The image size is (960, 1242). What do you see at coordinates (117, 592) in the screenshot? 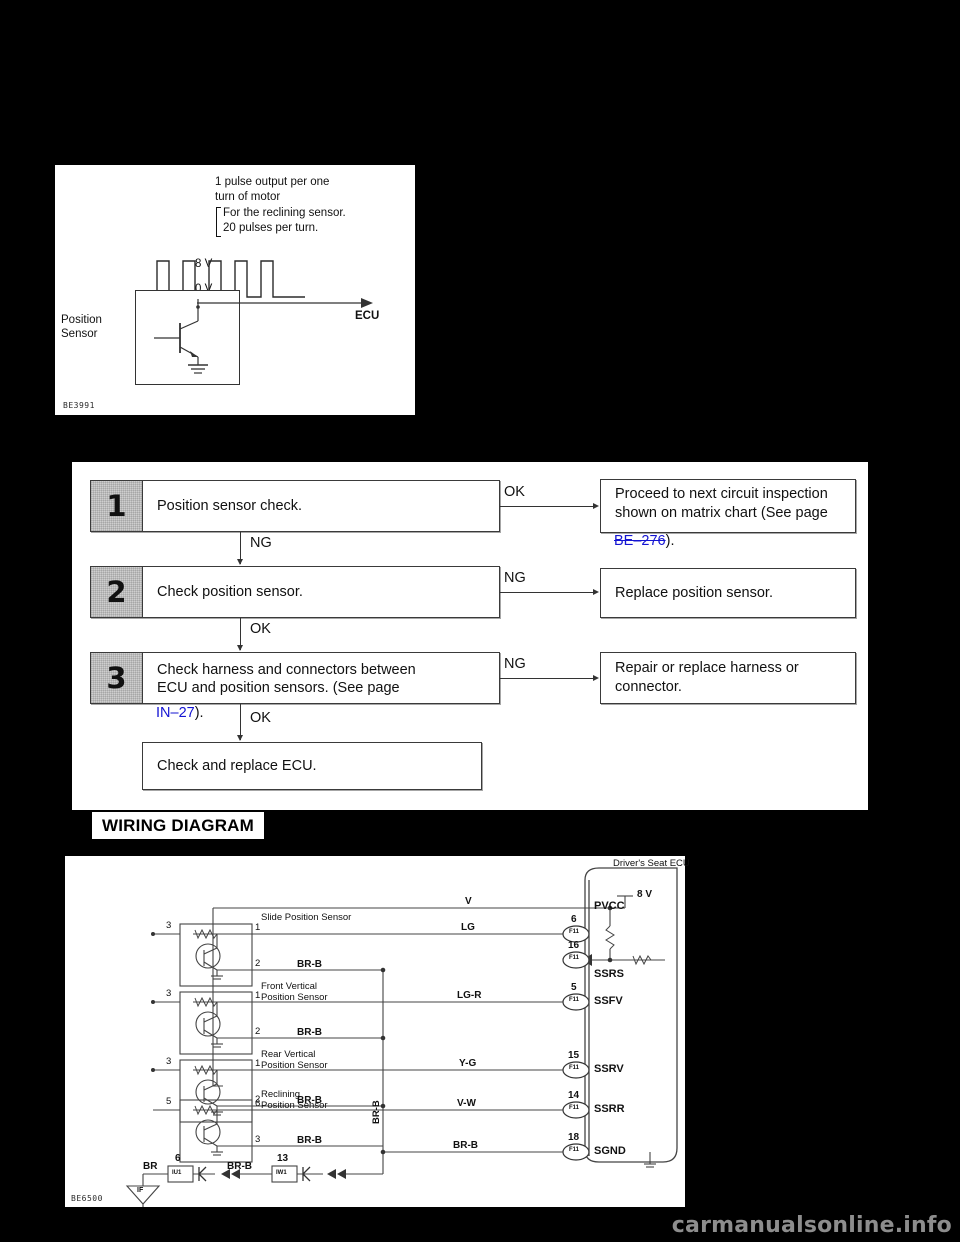
I see `flow-step-2-number: 2` at bounding box center [117, 592].